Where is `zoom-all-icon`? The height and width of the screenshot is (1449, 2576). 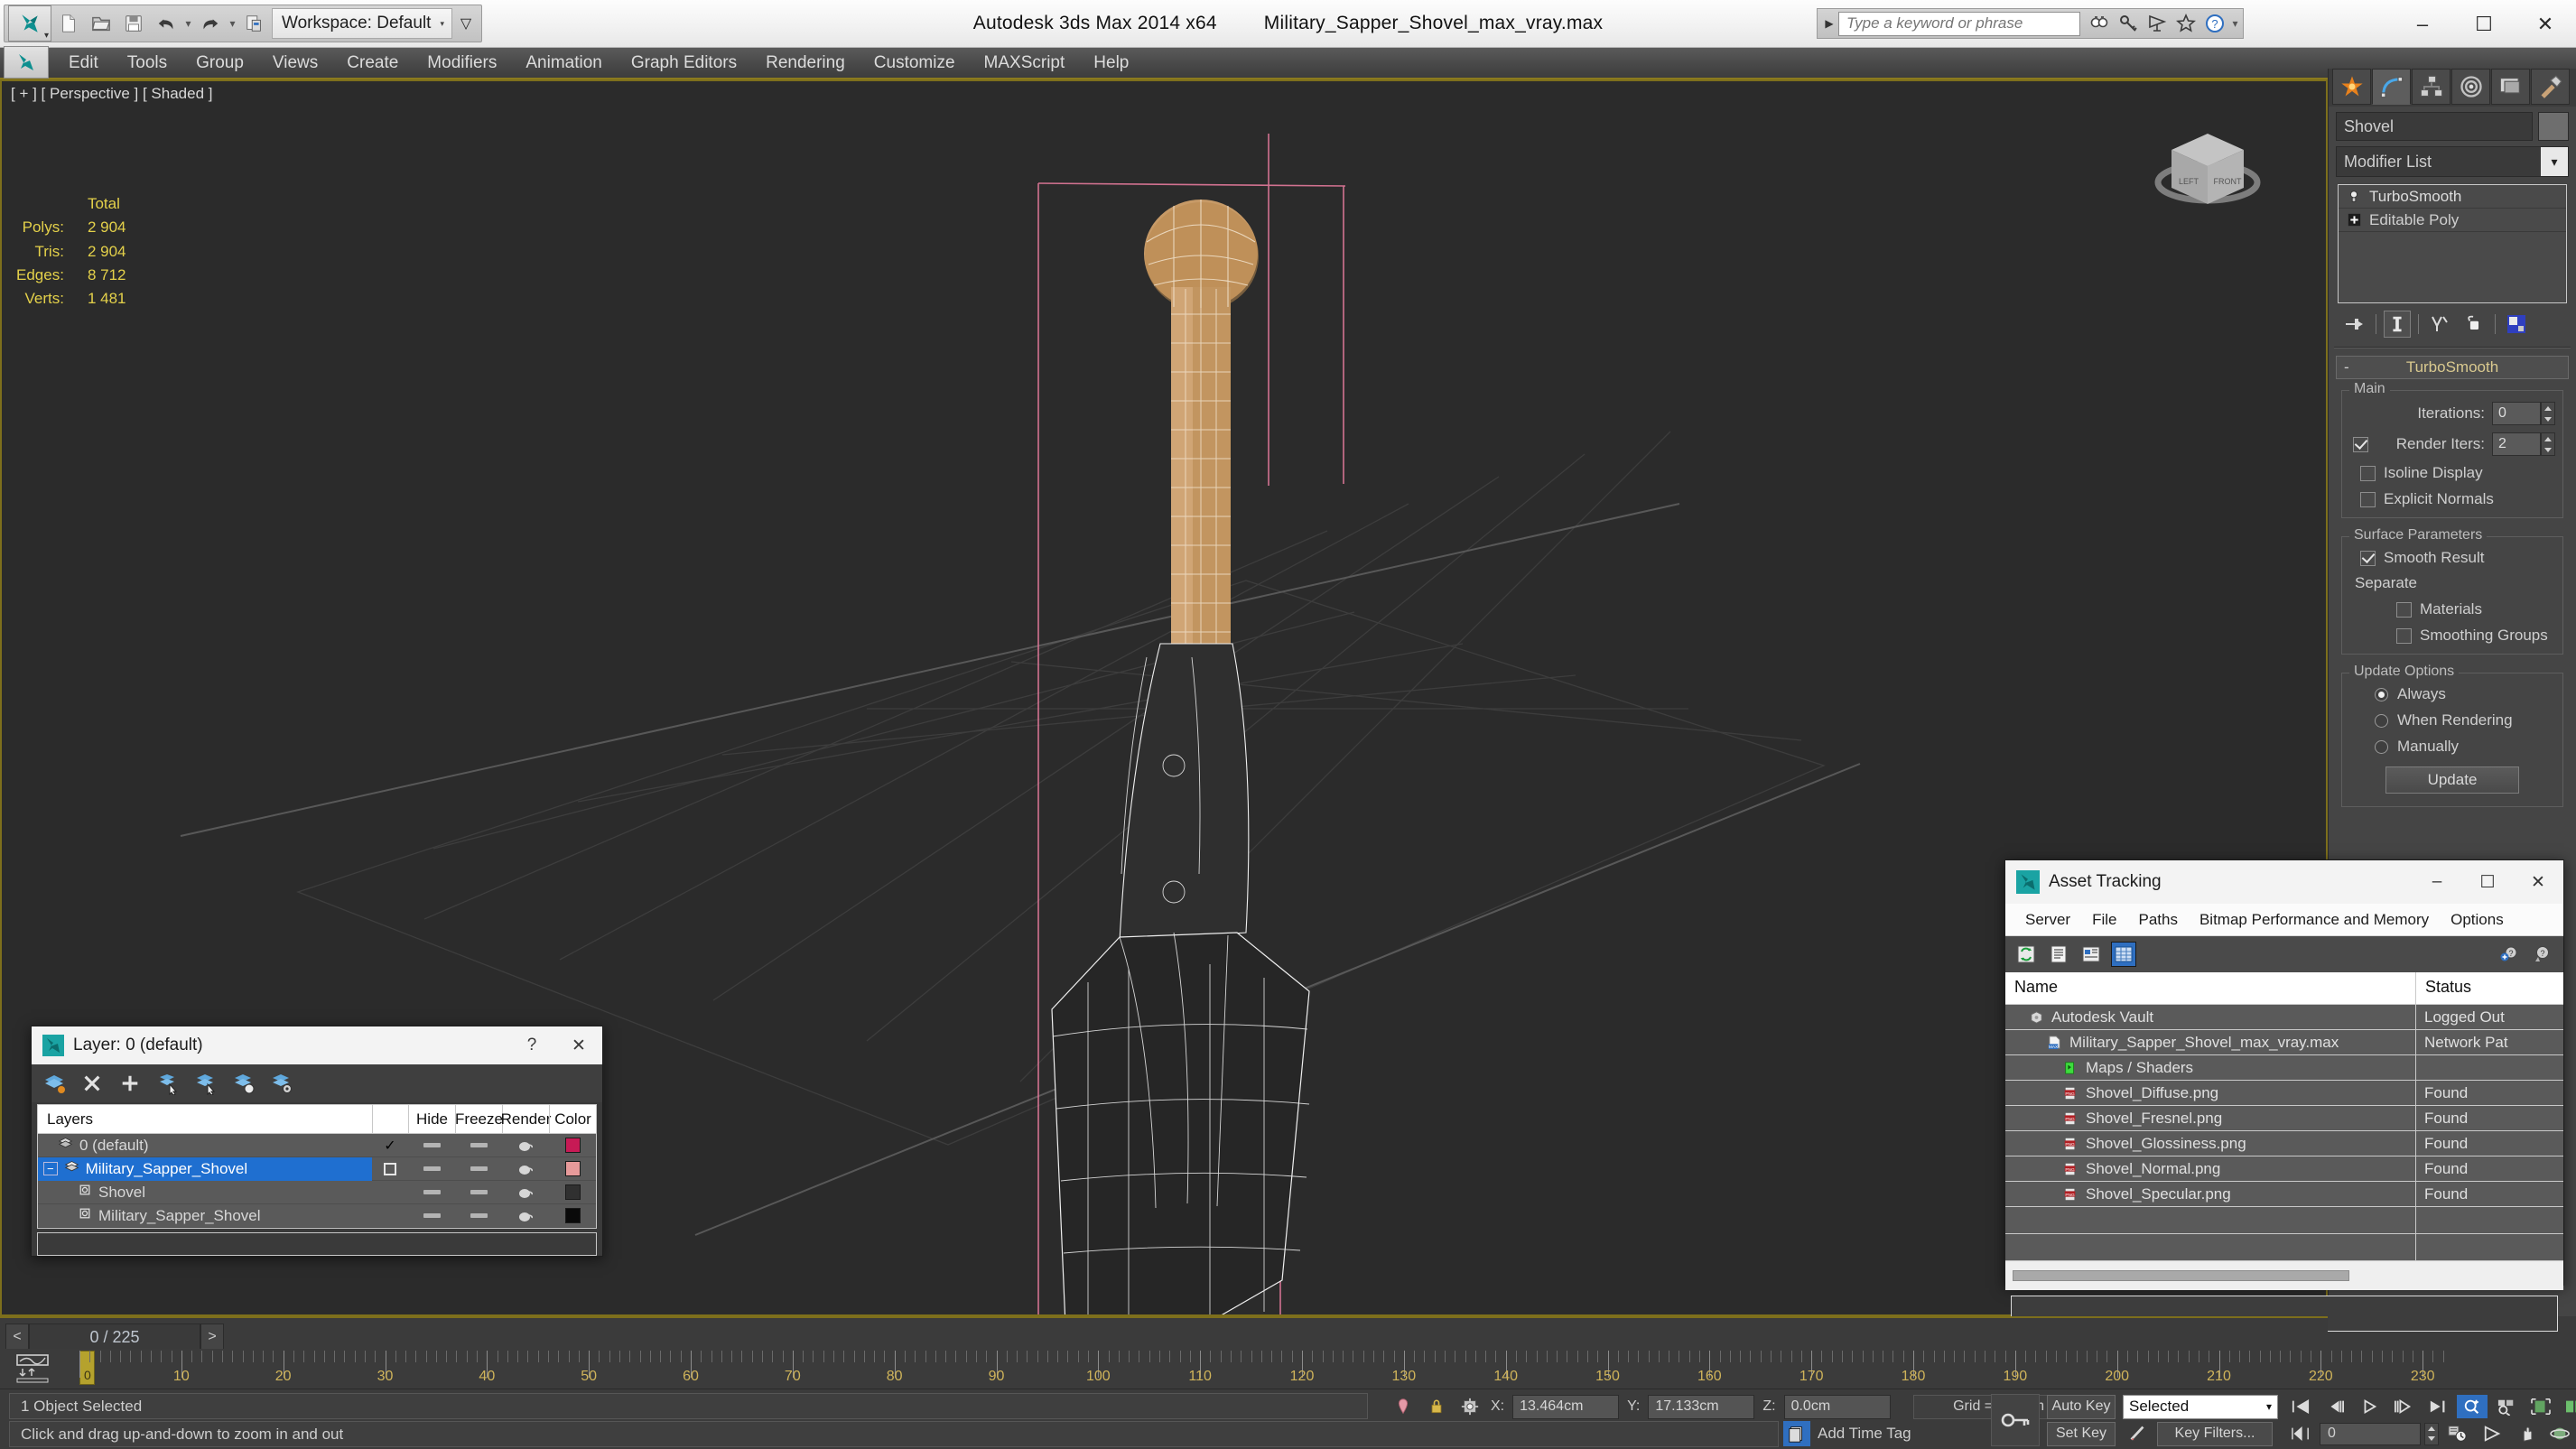
zoom-all-icon is located at coordinates (2506, 1406).